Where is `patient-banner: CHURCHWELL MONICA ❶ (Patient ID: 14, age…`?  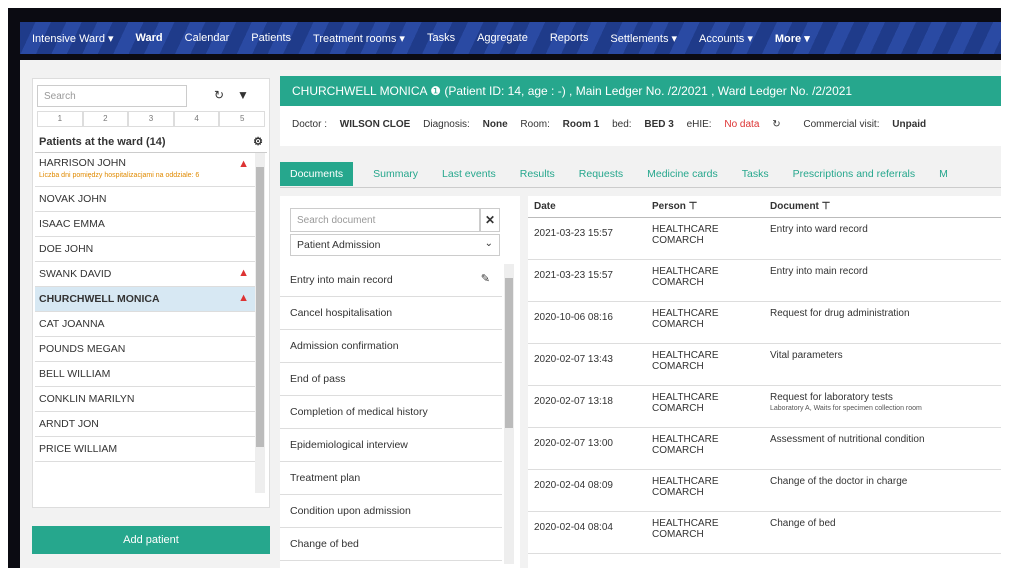
patient-banner: CHURCHWELL MONICA ❶ (Patient ID: 14, age… is located at coordinates (640, 91).